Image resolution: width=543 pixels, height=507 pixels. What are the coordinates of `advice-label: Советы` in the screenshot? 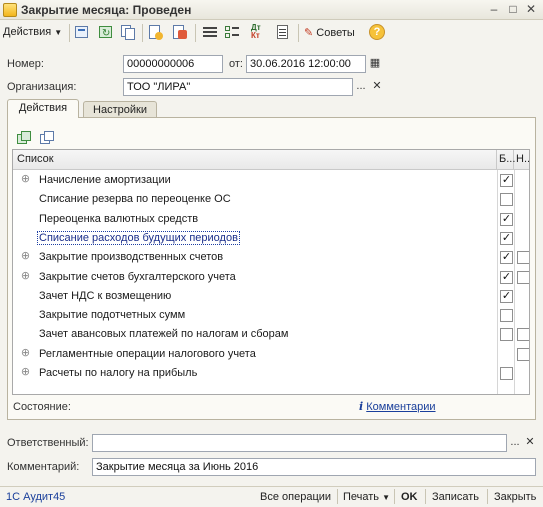 It's located at (335, 33).